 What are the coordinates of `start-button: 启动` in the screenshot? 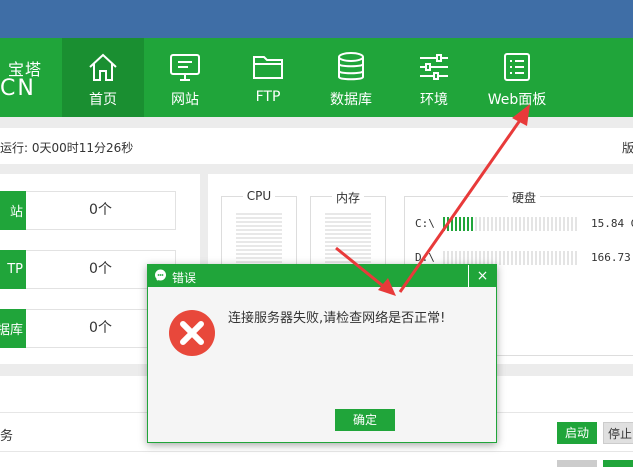 It's located at (577, 433).